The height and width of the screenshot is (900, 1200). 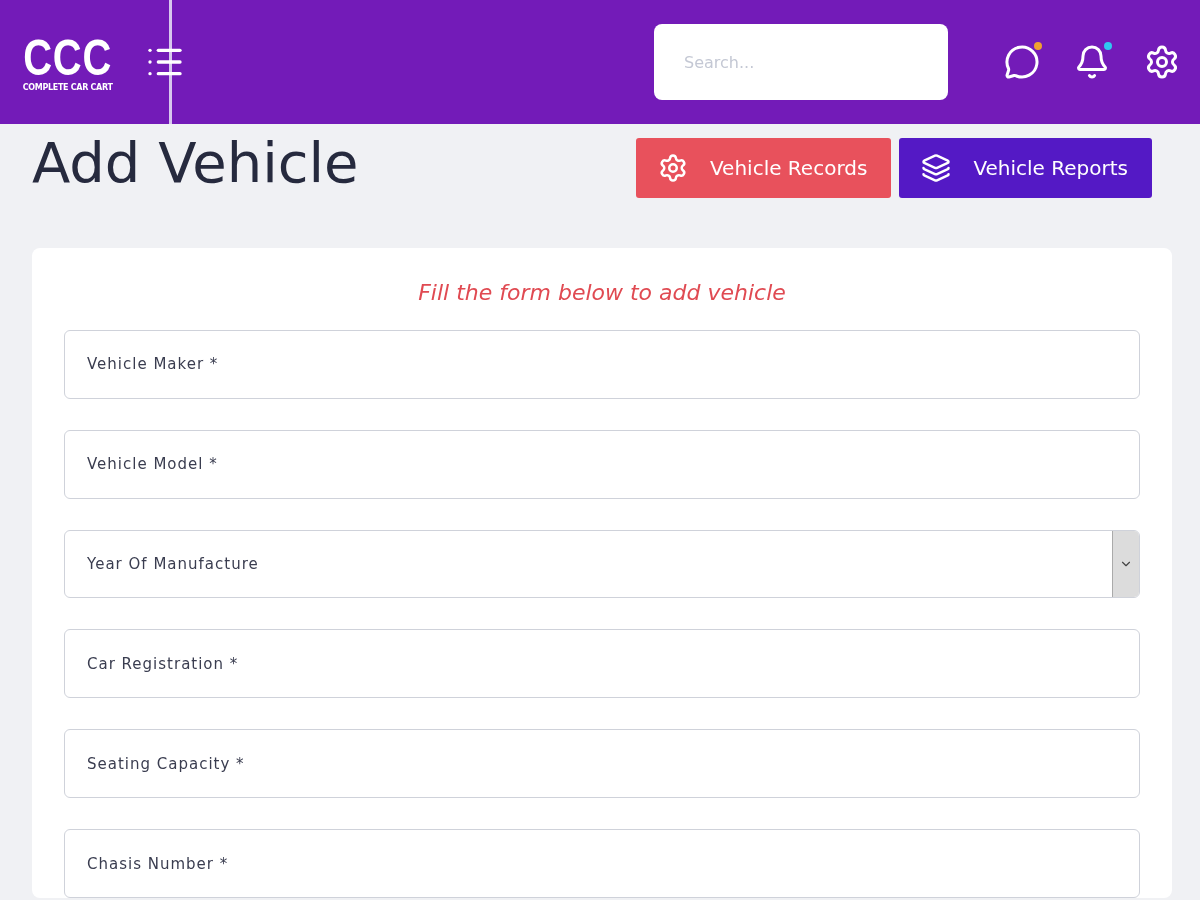 I want to click on gear-icon, so click(x=673, y=168).